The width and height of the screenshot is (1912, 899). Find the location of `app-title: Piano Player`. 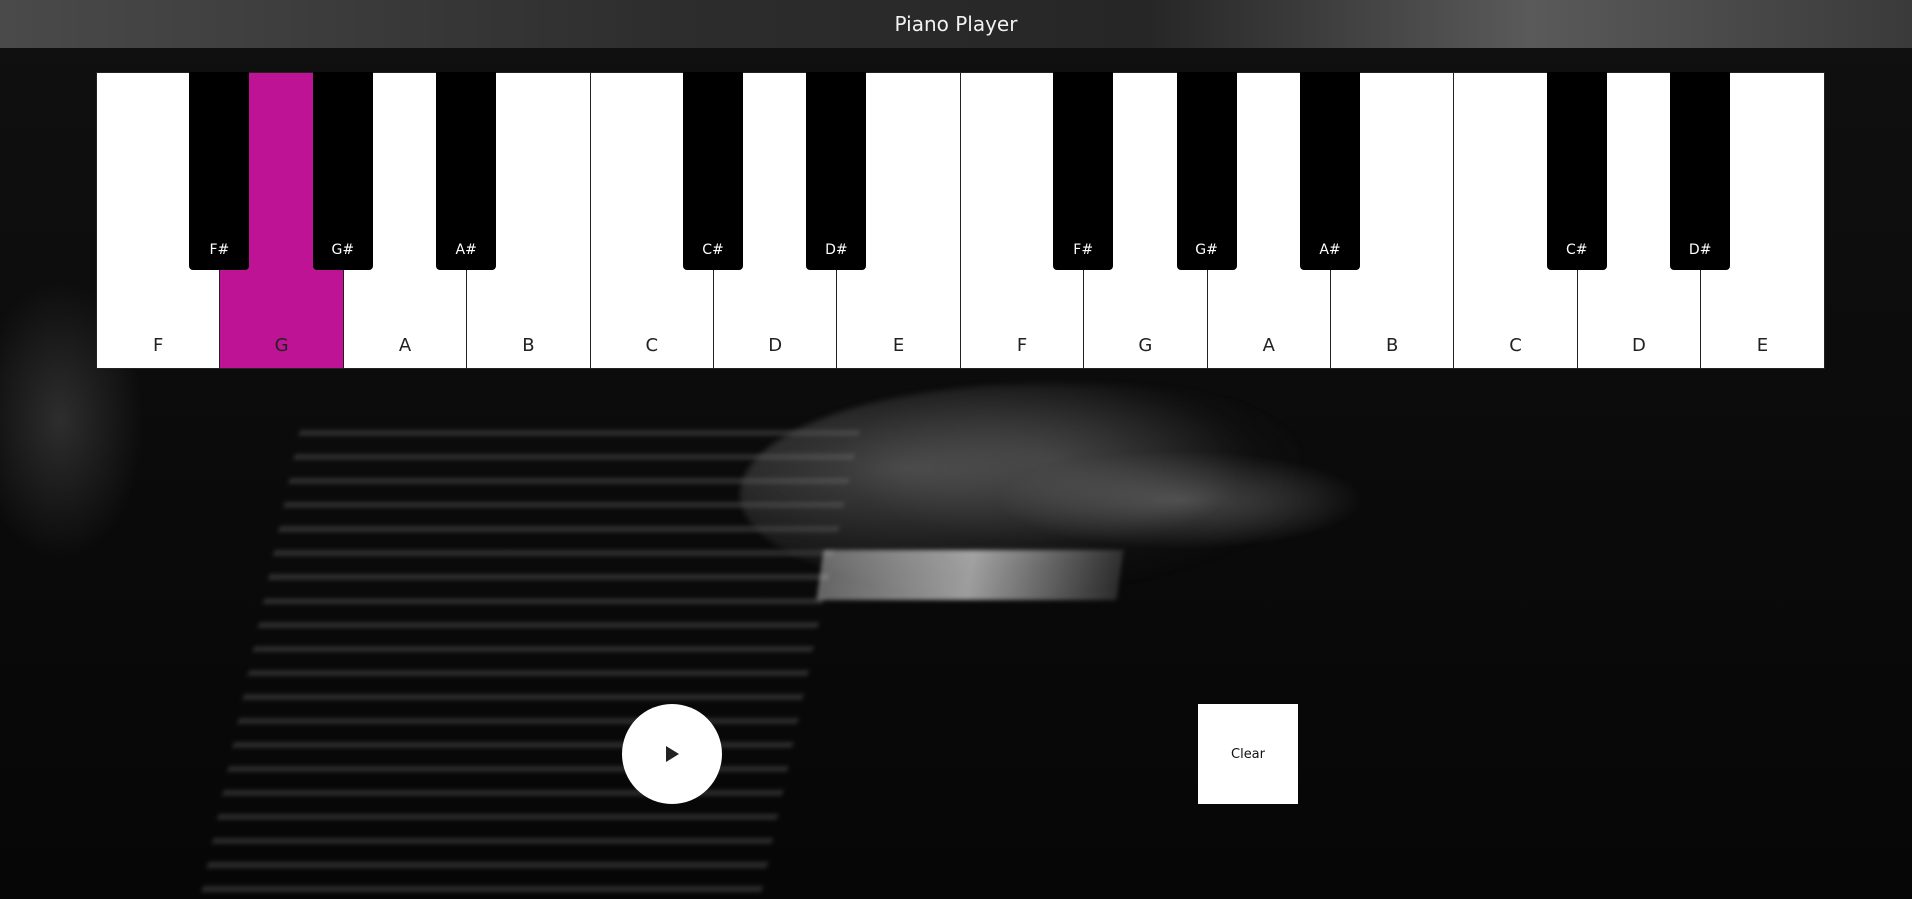

app-title: Piano Player is located at coordinates (956, 24).